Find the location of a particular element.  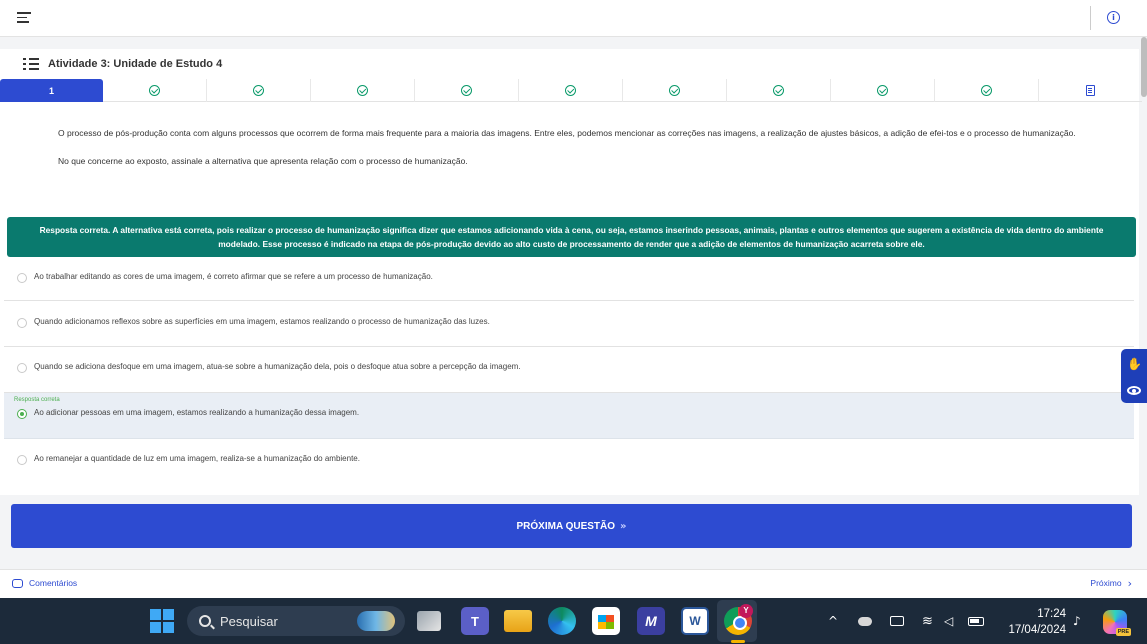

comments-link: Comentários is located at coordinates (44, 583).